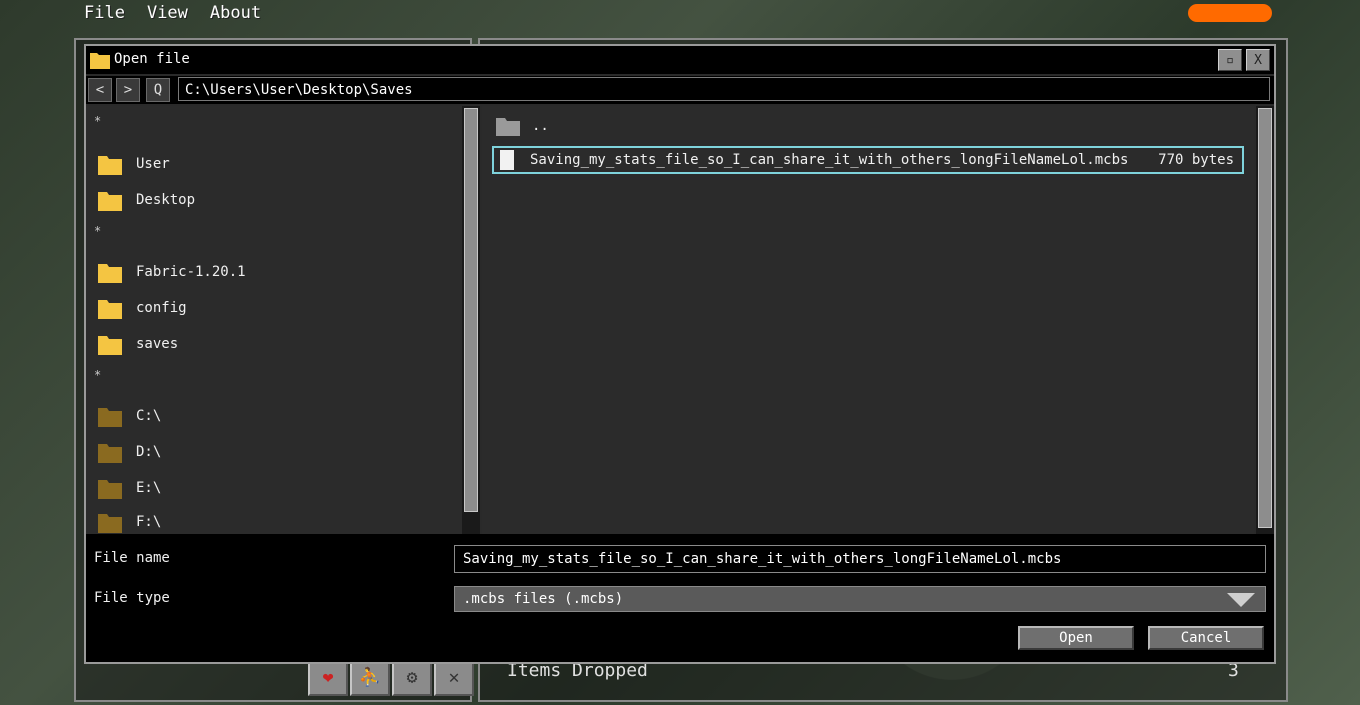  What do you see at coordinates (724, 89) in the screenshot?
I see `path-input: C:\Users\User\Desktop\Saves` at bounding box center [724, 89].